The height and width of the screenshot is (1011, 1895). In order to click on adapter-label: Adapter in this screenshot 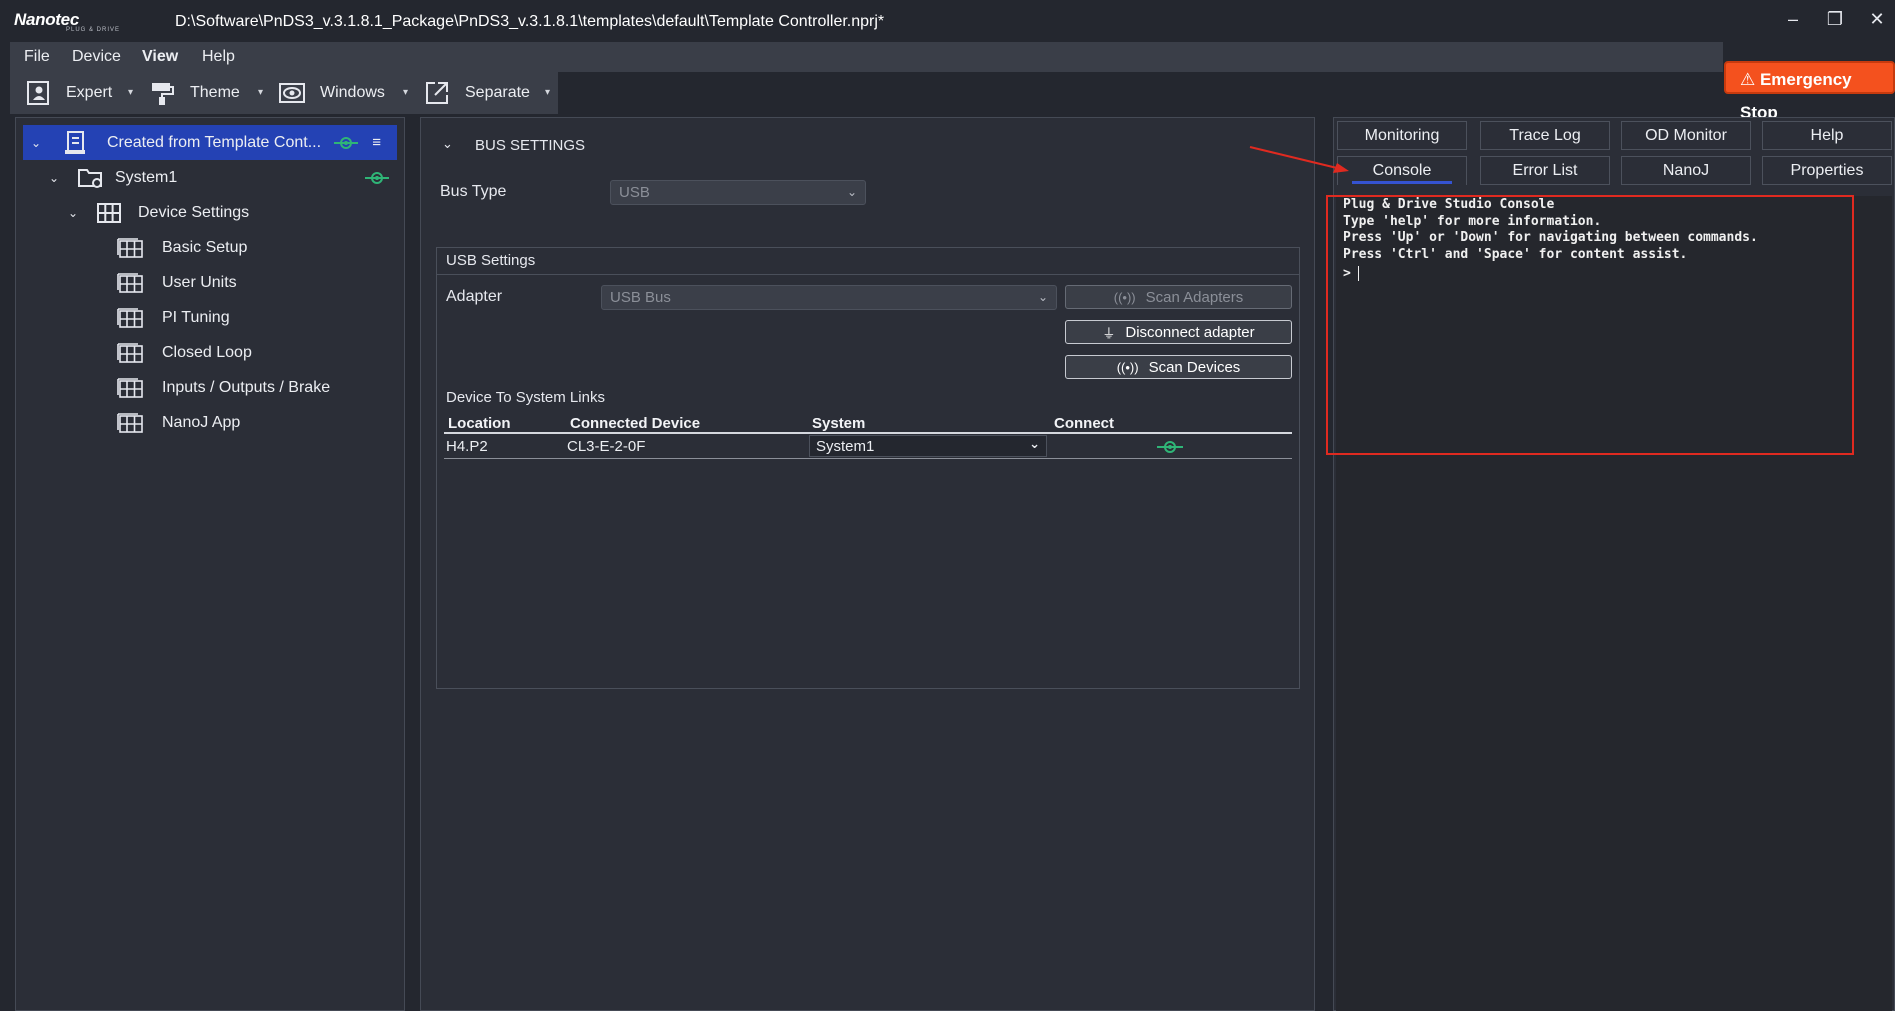, I will do `click(474, 296)`.